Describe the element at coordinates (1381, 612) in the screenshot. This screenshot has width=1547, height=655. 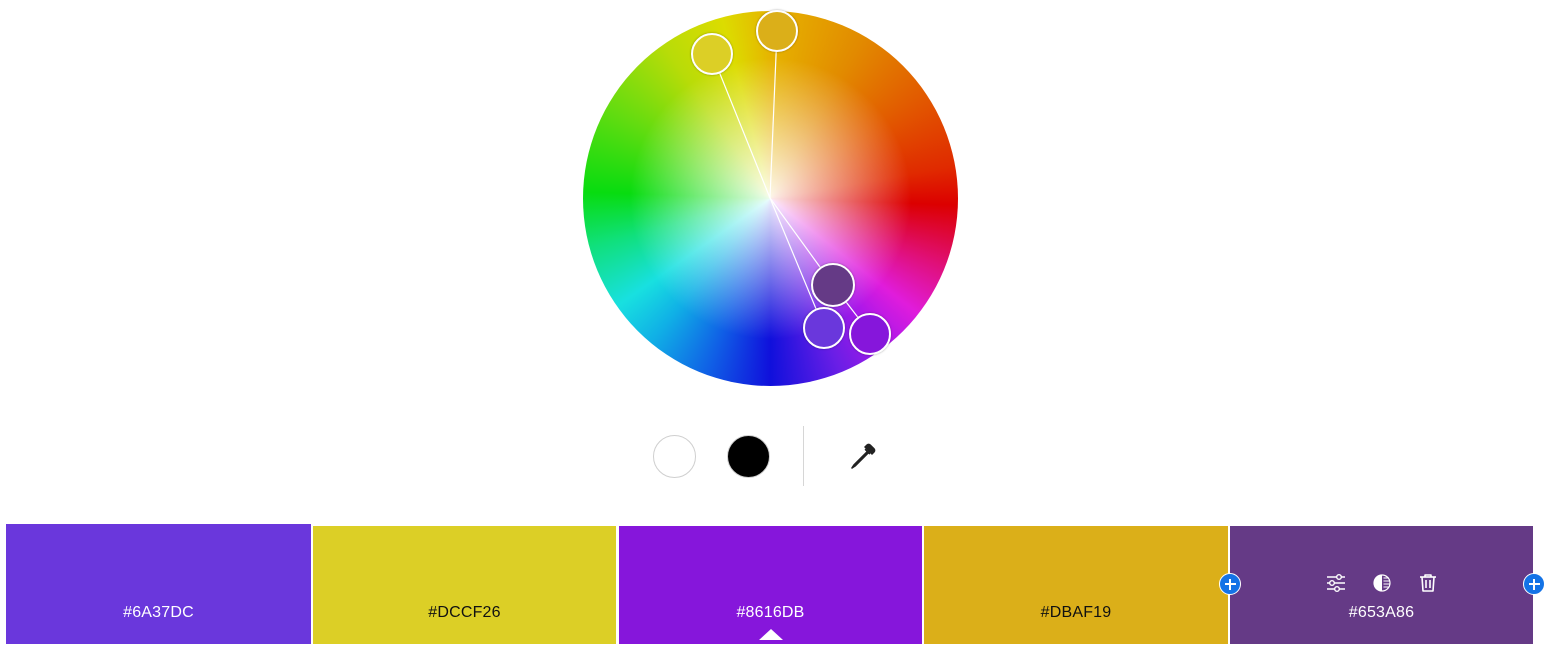
I see `swatch-hex-label: #653A86` at that location.